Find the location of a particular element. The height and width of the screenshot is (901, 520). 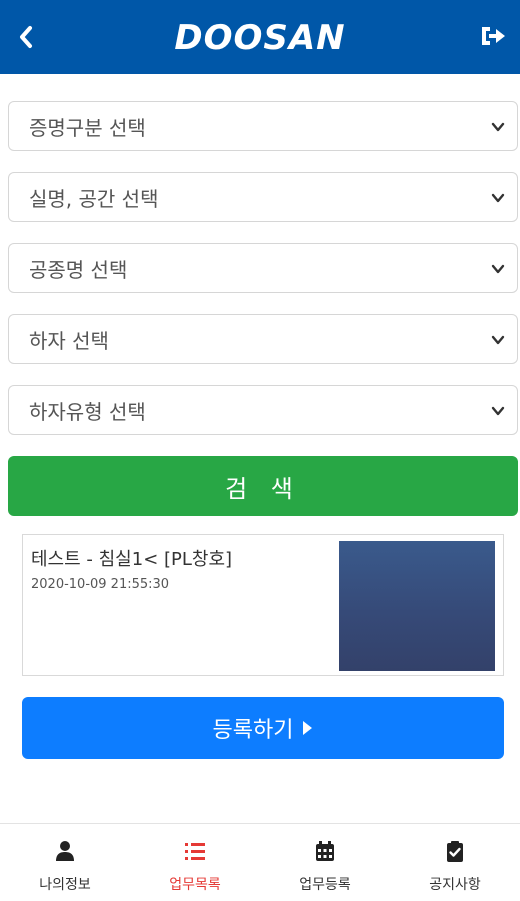

user-icon is located at coordinates (65, 851).